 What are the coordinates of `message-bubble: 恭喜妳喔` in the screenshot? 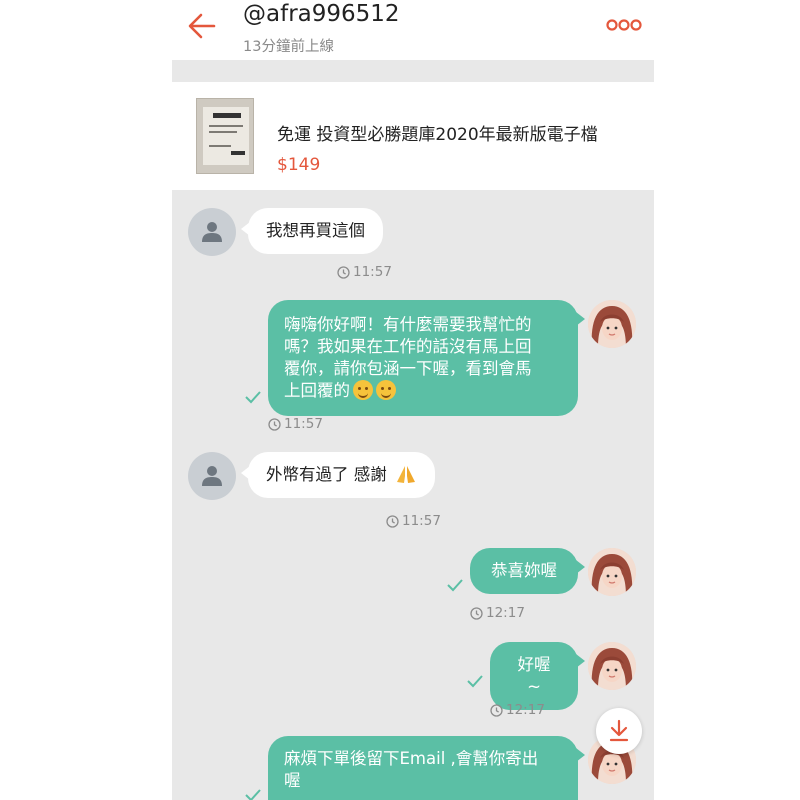 It's located at (527, 571).